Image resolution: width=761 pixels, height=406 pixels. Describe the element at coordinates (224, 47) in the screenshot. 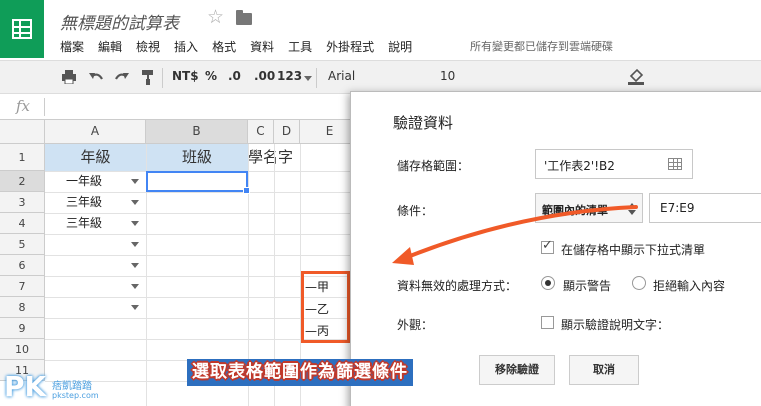

I see `menu-format: 格式` at that location.